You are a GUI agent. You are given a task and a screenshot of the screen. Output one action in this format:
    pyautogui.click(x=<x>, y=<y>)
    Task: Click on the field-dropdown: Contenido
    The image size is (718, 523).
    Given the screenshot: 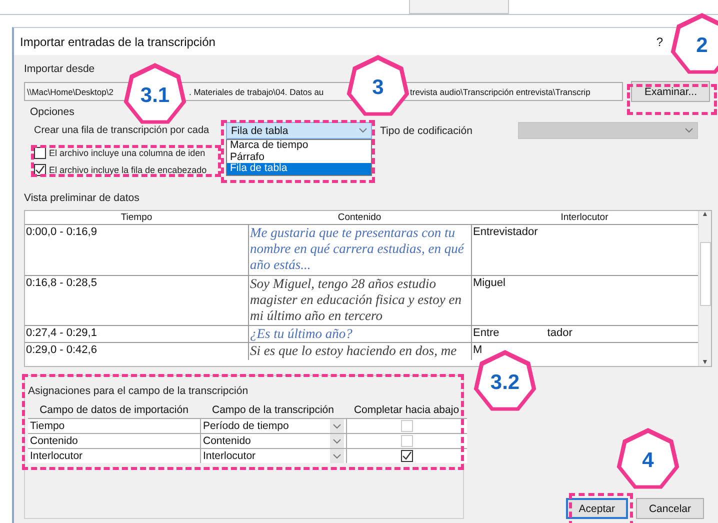 What is the action you would take?
    pyautogui.click(x=273, y=440)
    